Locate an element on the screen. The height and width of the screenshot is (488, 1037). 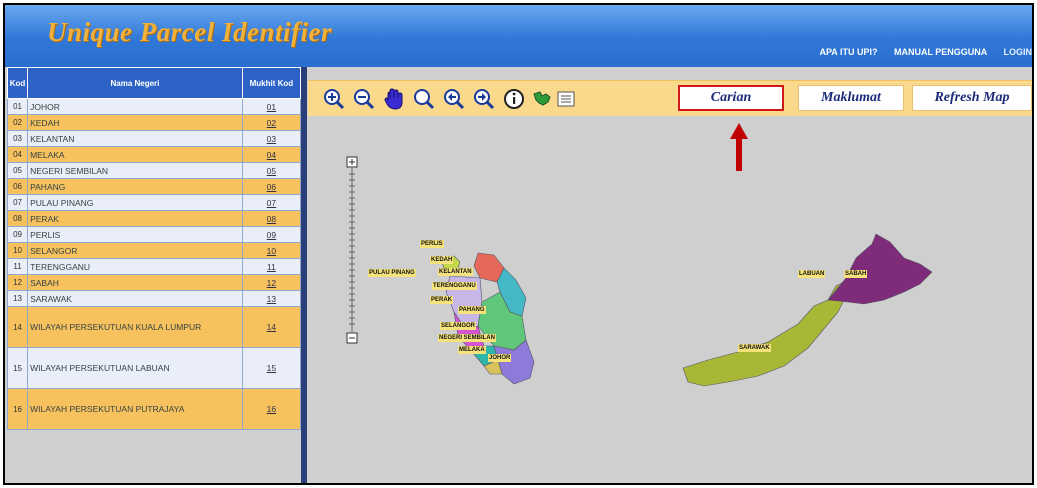
kod-cell: 09 is located at coordinates (17, 234).